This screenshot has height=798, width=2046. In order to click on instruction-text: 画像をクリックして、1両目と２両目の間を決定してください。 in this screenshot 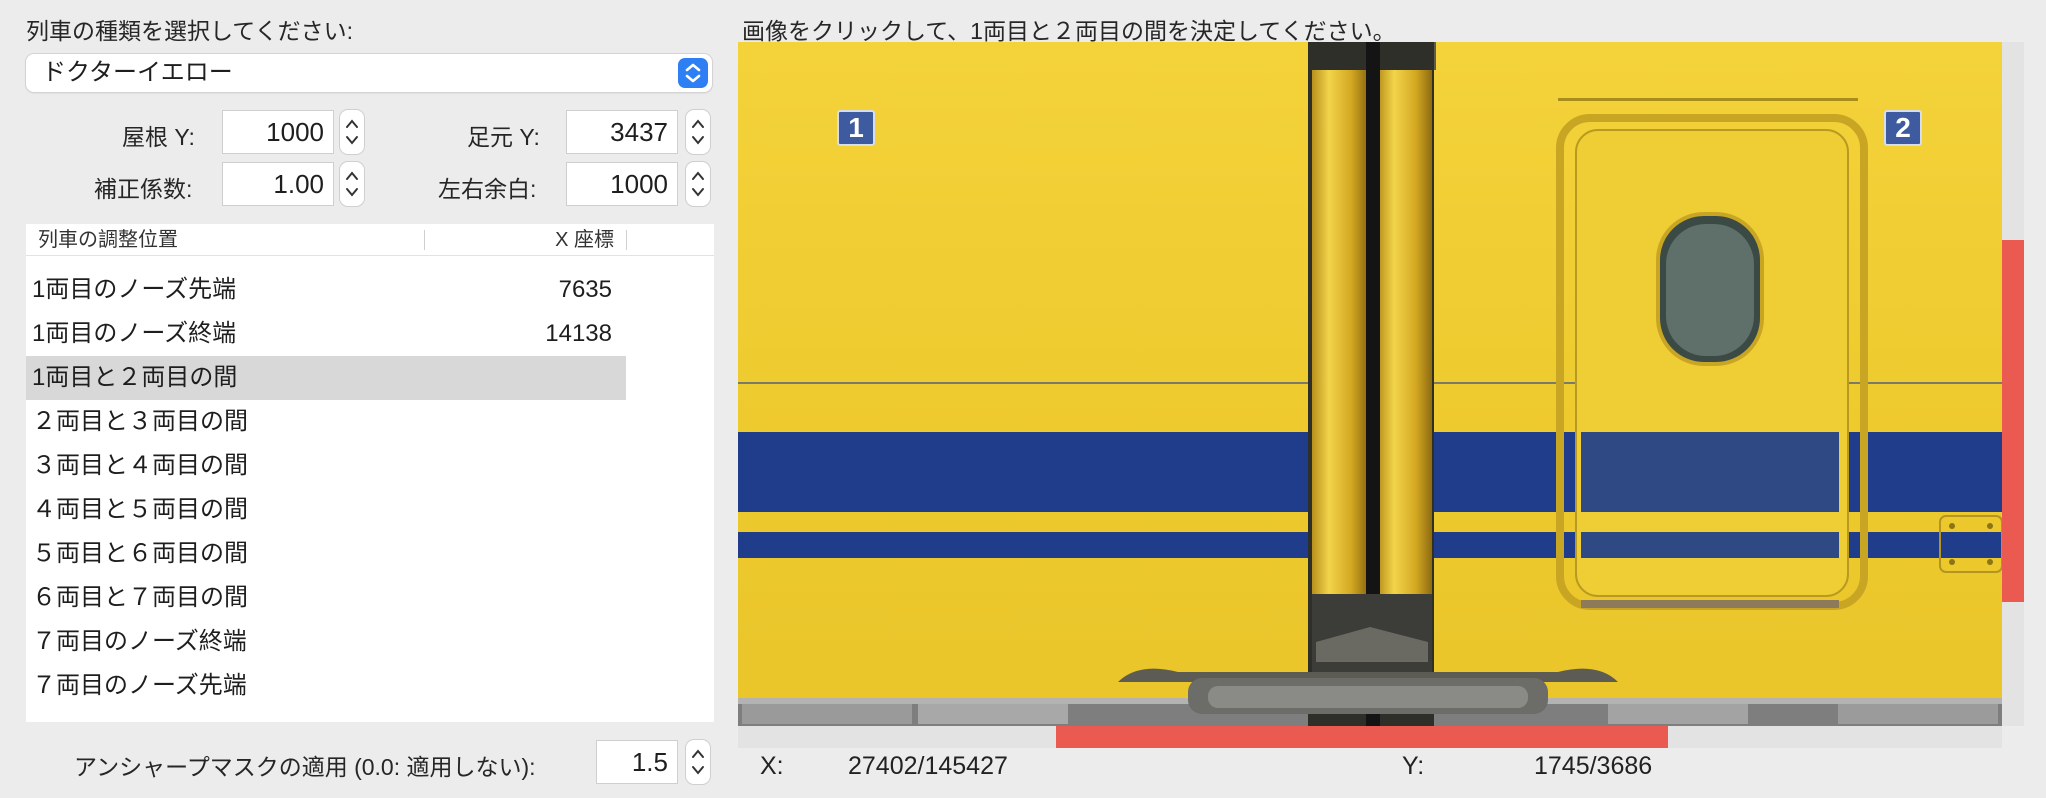, I will do `click(1069, 31)`.